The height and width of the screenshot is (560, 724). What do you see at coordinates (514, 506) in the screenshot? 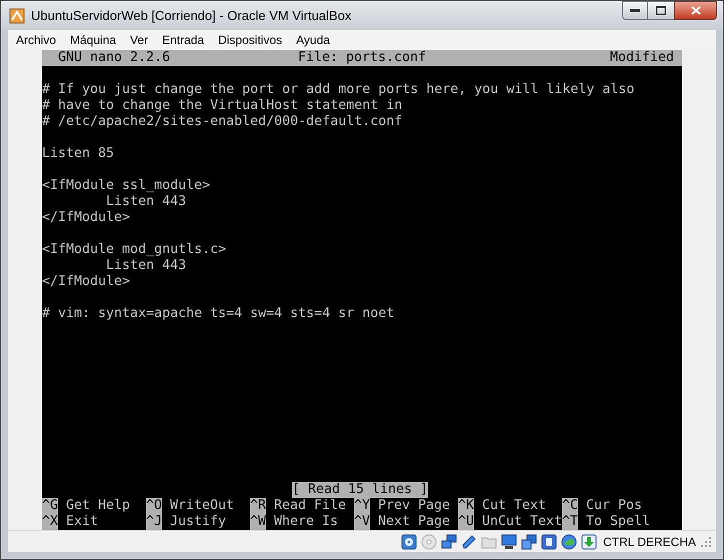
I see `shortcut-label: Cut Text` at bounding box center [514, 506].